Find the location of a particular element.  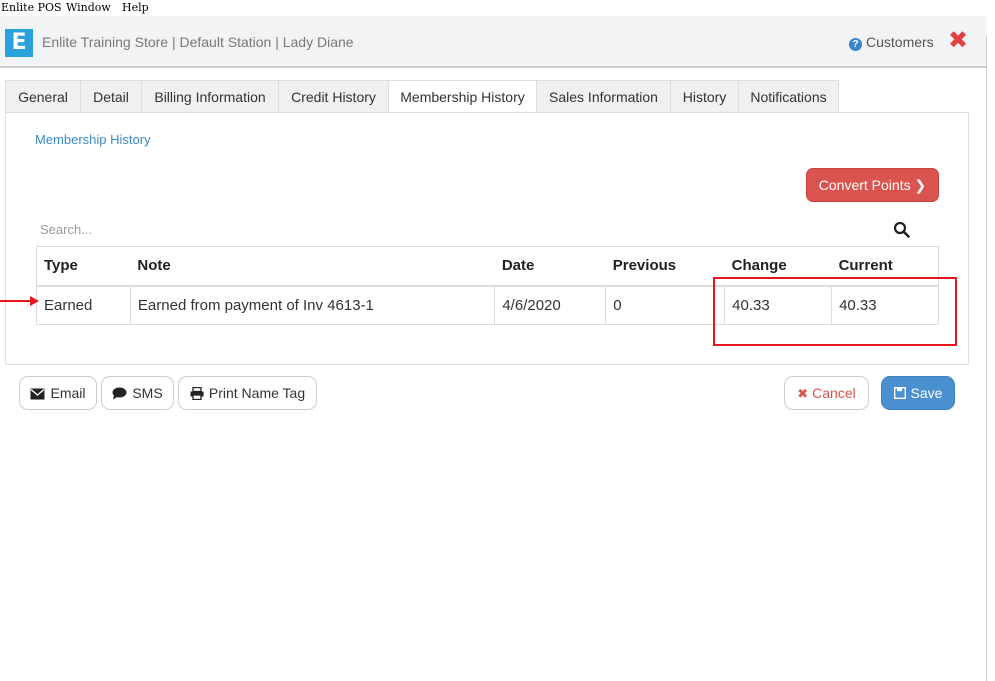

chat-bubble-icon is located at coordinates (119, 393).